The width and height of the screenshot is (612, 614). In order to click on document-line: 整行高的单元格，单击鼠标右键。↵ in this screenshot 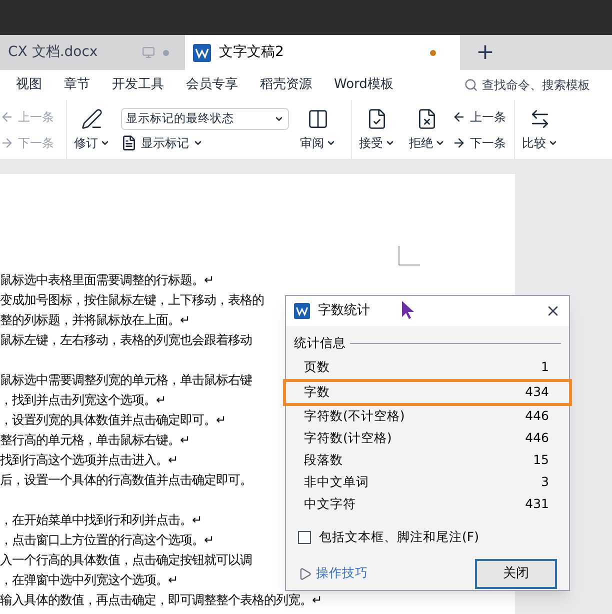, I will do `click(95, 440)`.